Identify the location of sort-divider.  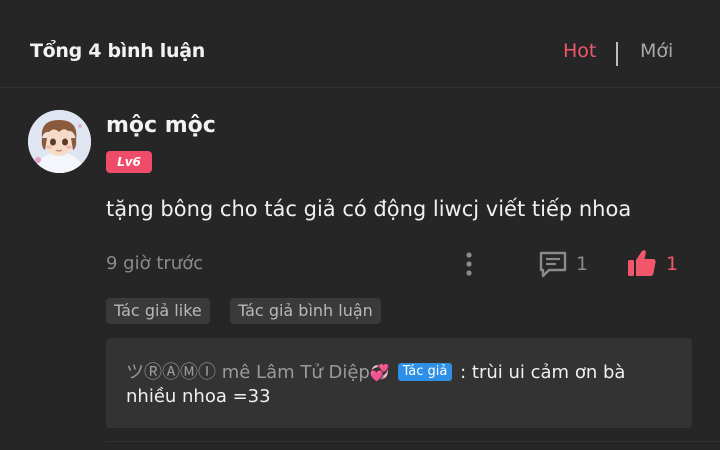
(617, 54).